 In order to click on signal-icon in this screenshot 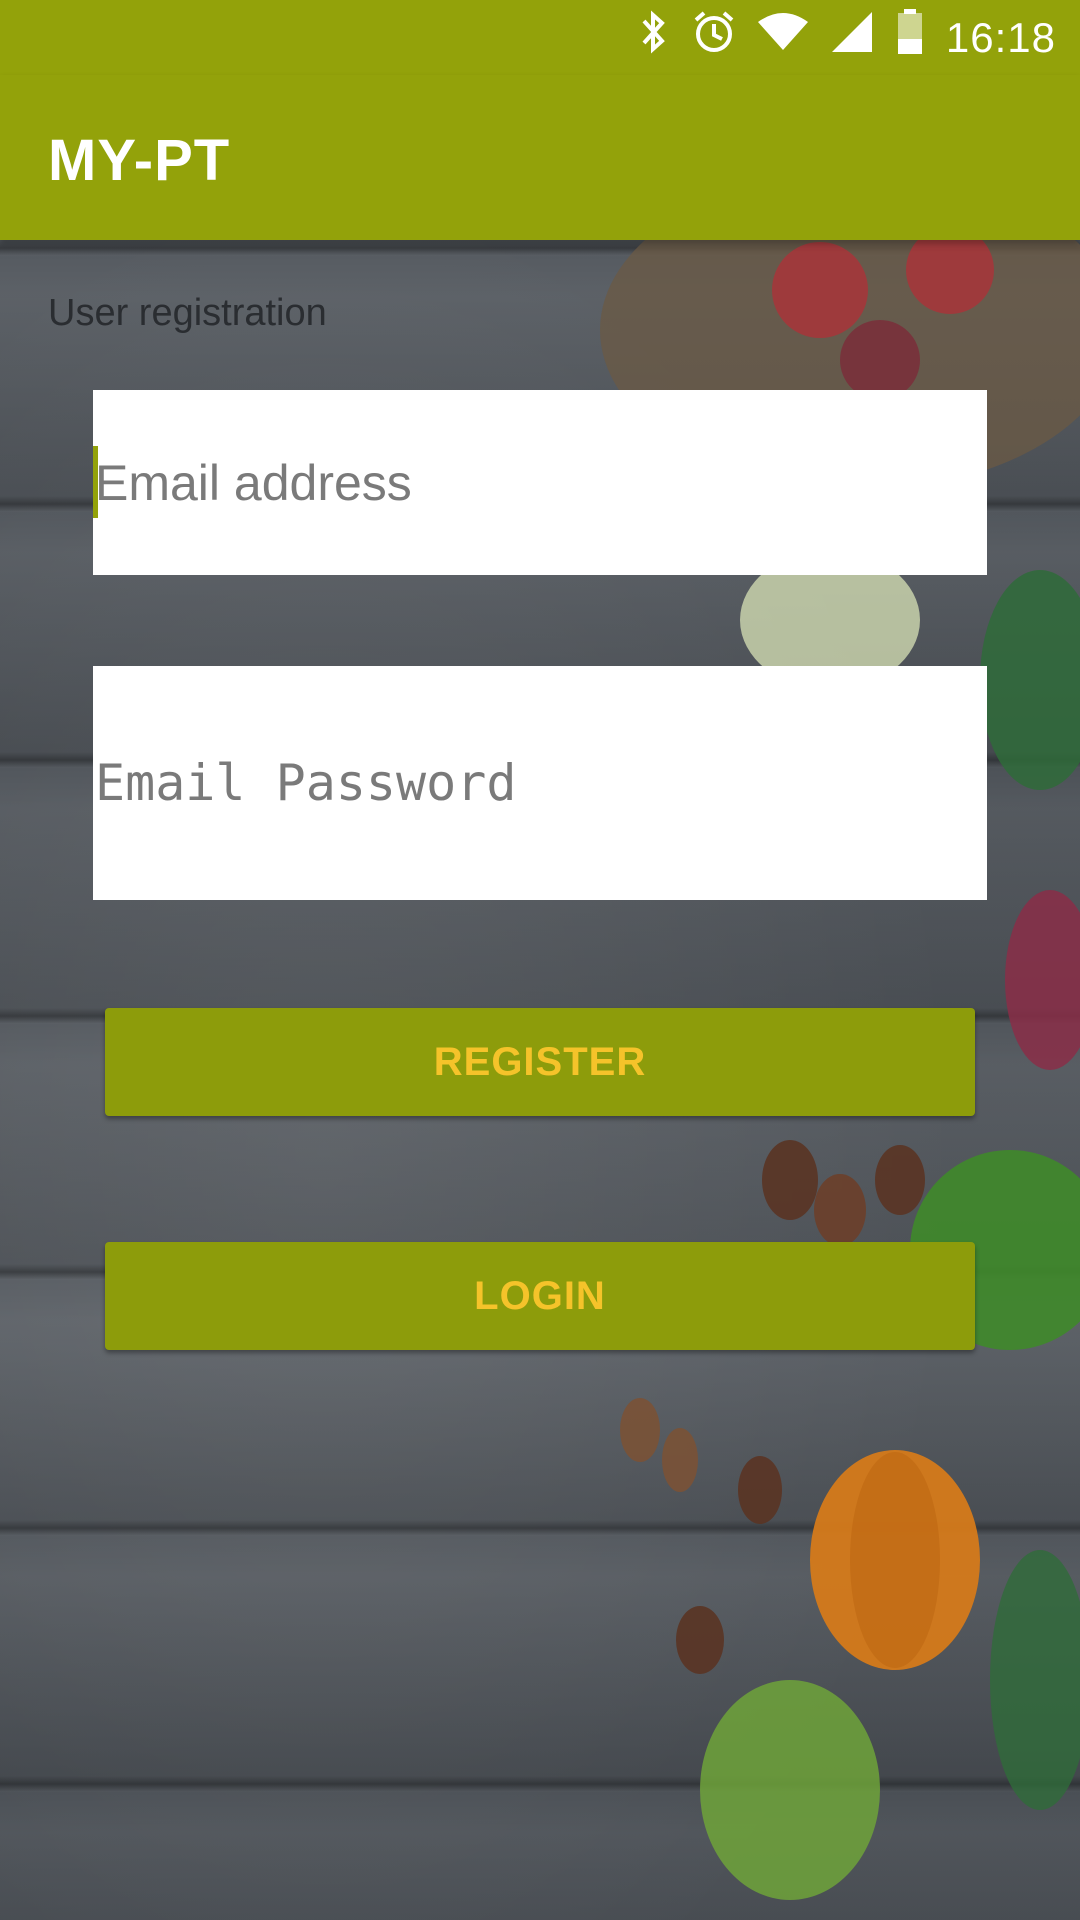, I will do `click(852, 37)`.